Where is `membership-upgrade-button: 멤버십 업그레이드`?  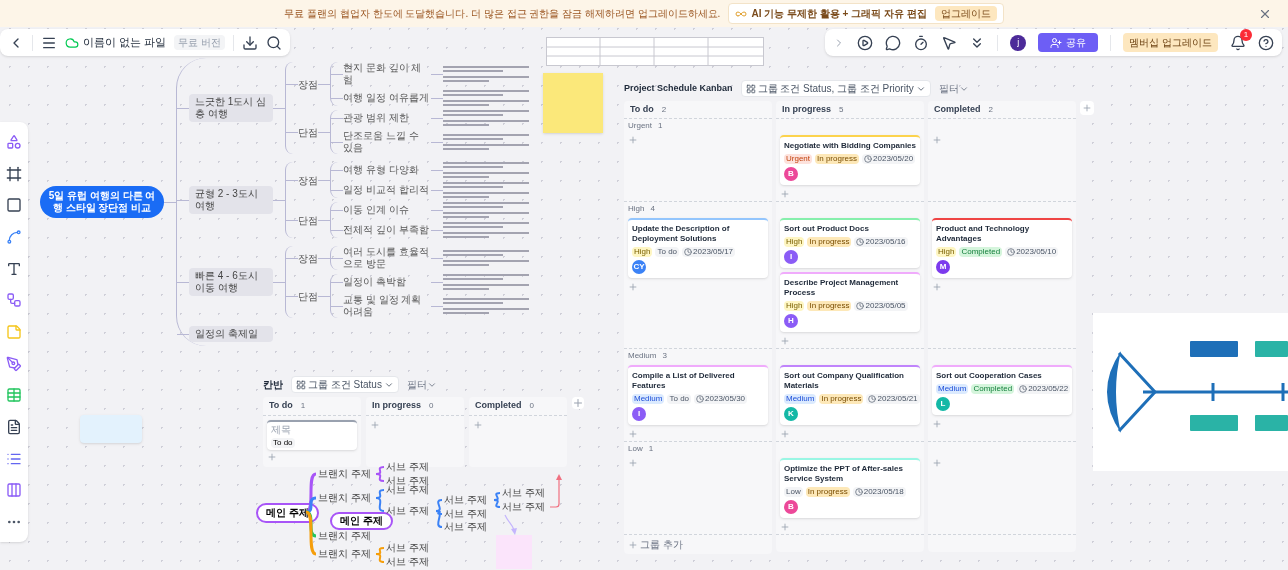 membership-upgrade-button: 멤버십 업그레이드 is located at coordinates (1170, 42).